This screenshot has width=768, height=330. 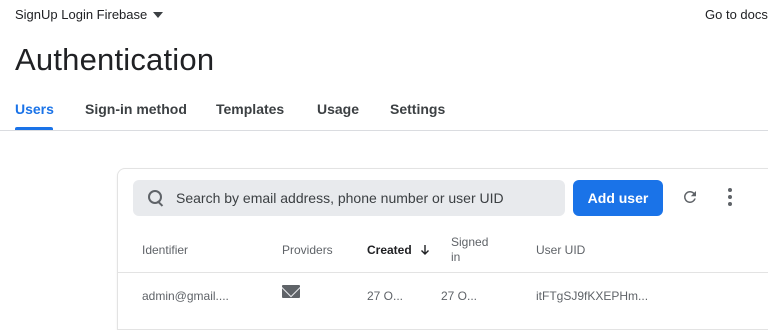 I want to click on refresh-icon, so click(x=690, y=197).